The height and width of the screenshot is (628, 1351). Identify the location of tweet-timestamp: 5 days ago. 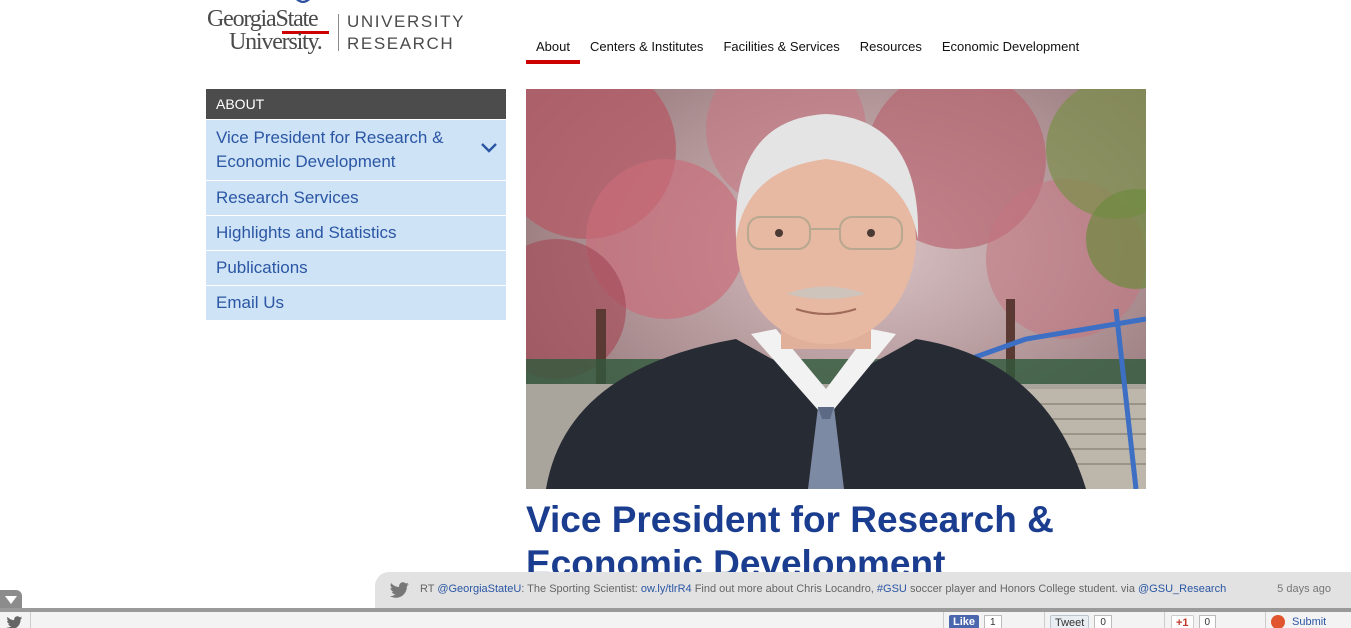
(1304, 589).